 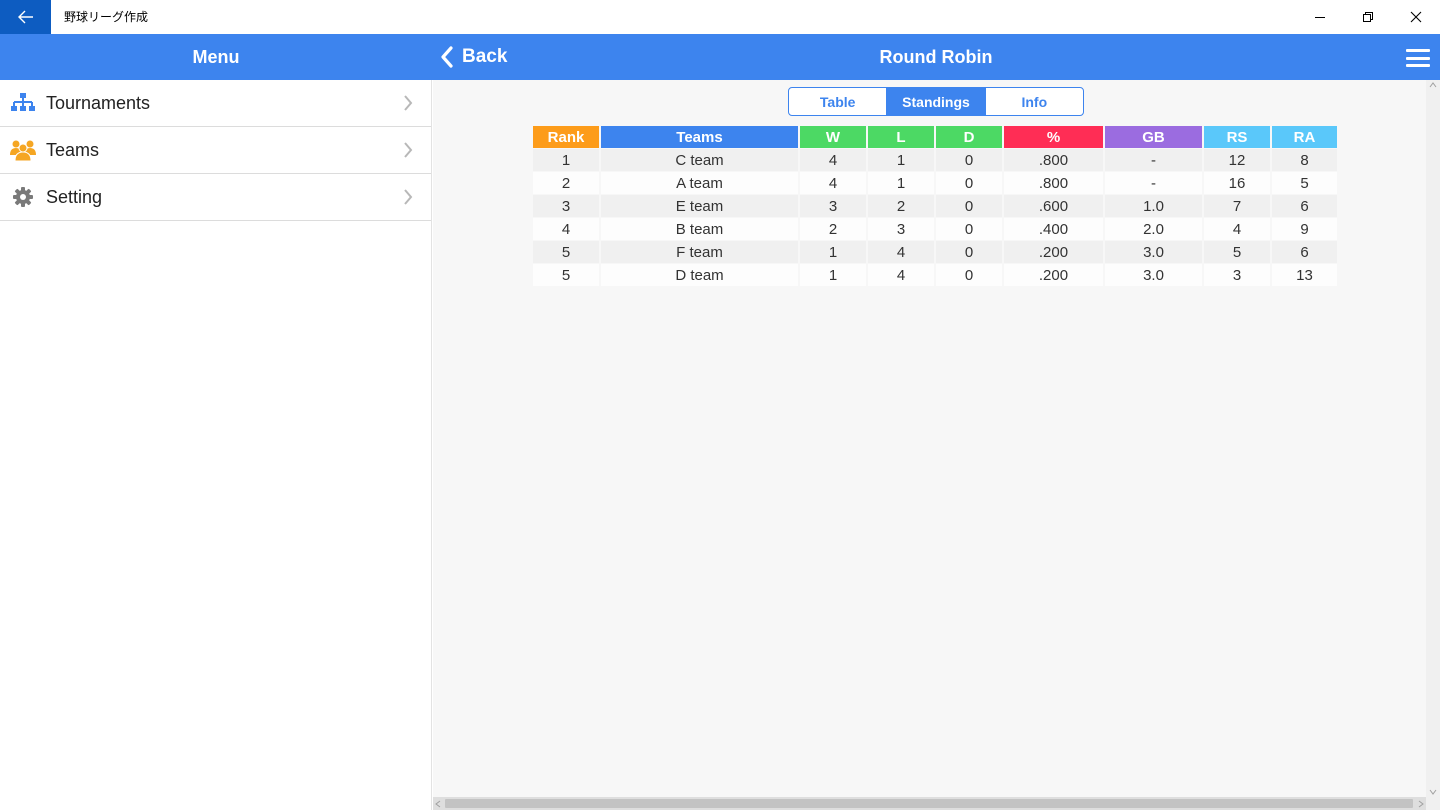 I want to click on sidebar-item-label: Teams, so click(x=73, y=149).